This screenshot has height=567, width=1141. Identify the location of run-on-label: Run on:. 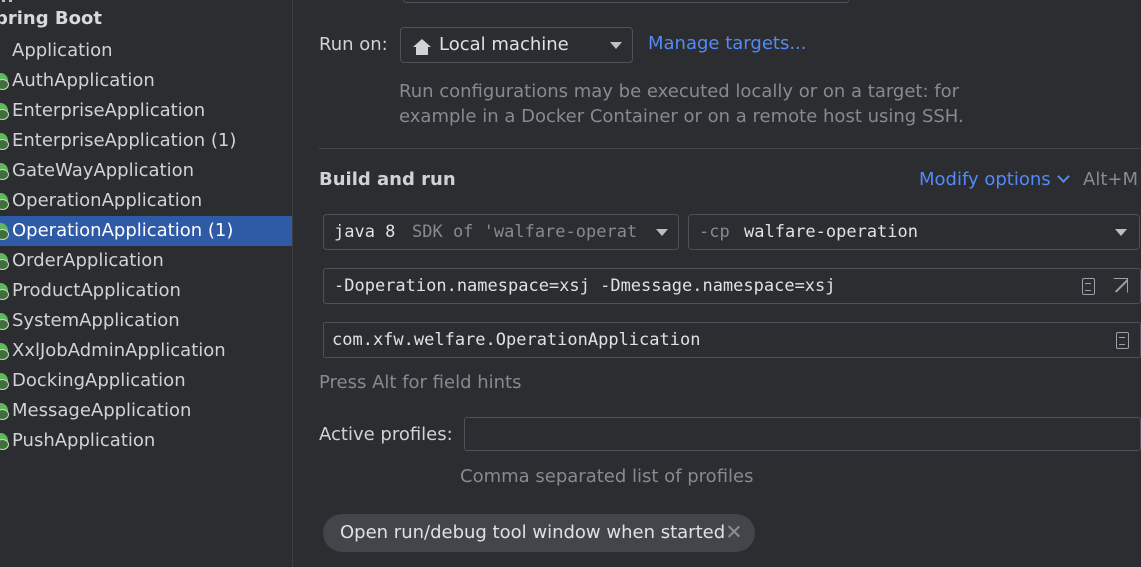
(353, 44).